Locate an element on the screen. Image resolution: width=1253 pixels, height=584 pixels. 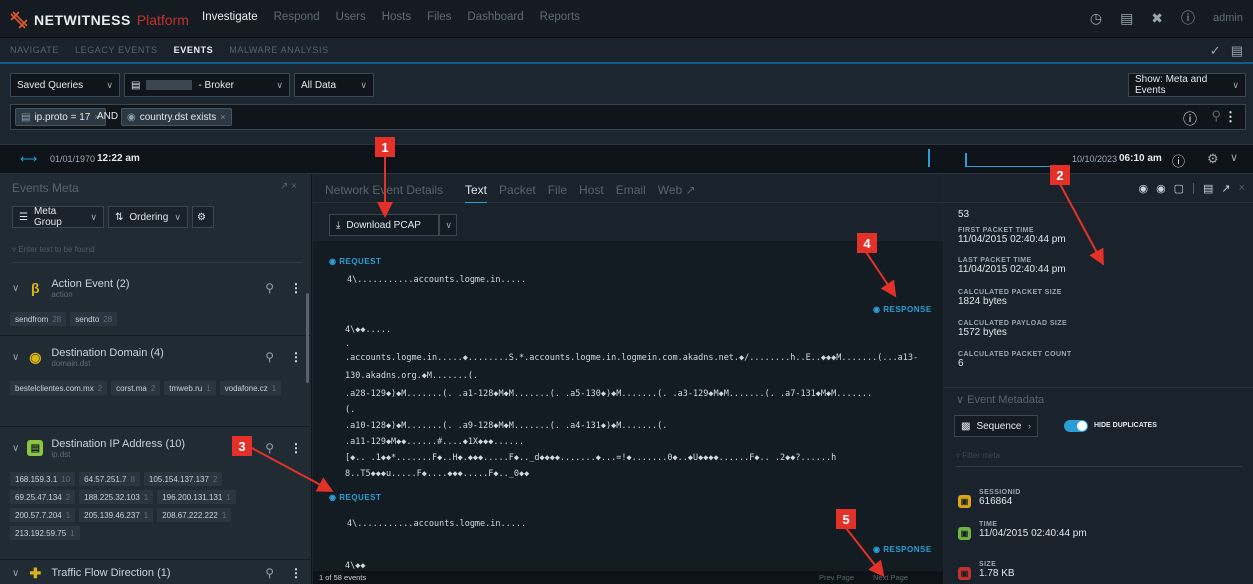
callout-3: 3 is located at coordinates (242, 446).